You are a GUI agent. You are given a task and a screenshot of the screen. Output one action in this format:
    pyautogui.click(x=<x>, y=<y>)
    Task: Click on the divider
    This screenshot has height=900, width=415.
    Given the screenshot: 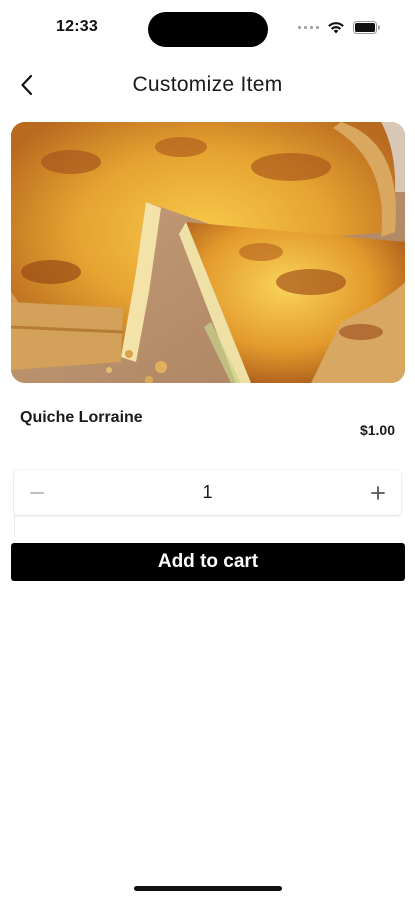 What is the action you would take?
    pyautogui.click(x=14, y=526)
    